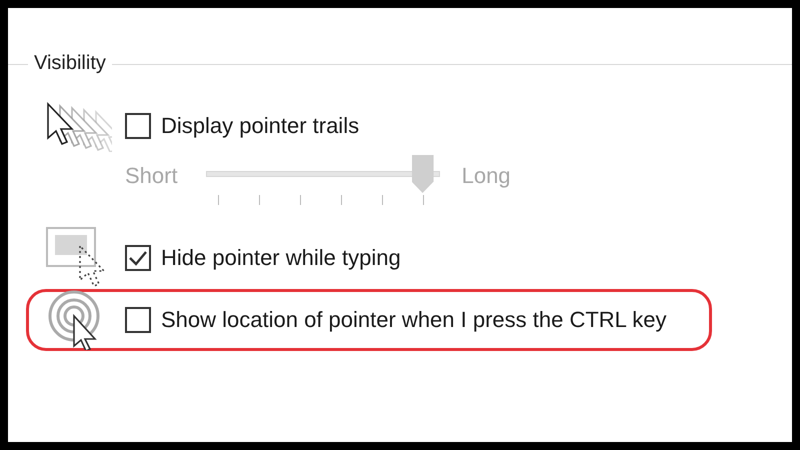  I want to click on slider-max-label: Long, so click(486, 176).